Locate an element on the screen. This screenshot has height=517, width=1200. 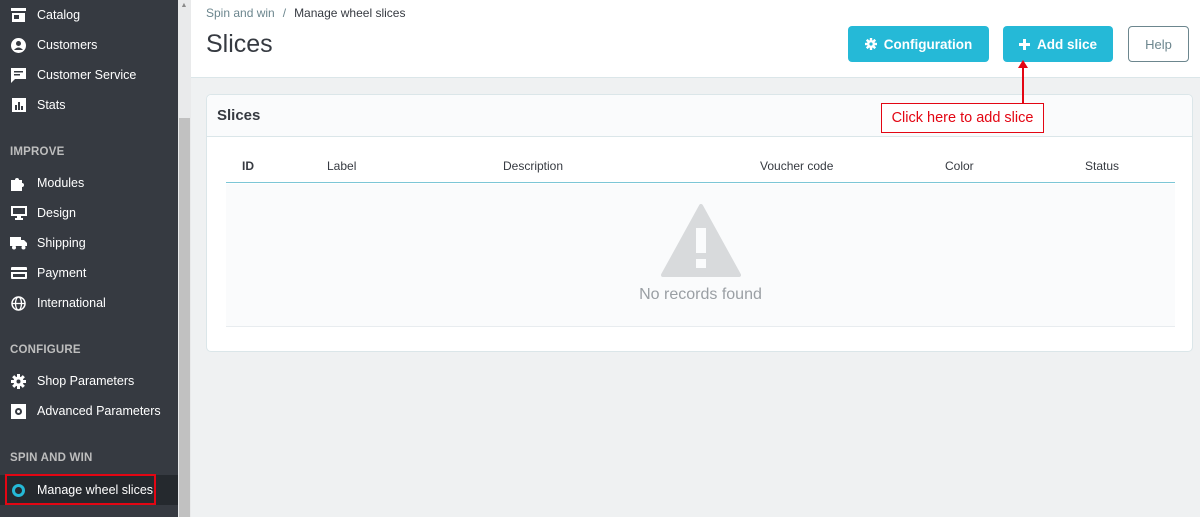
sidebar-section-spin-and-win: SPIN AND WIN is located at coordinates (51, 458).